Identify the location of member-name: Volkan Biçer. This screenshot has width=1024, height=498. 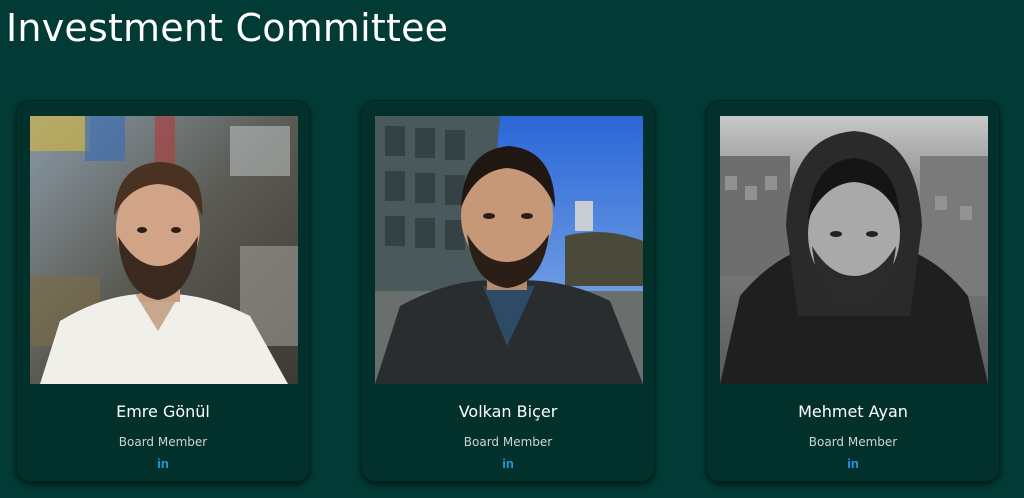
(508, 411).